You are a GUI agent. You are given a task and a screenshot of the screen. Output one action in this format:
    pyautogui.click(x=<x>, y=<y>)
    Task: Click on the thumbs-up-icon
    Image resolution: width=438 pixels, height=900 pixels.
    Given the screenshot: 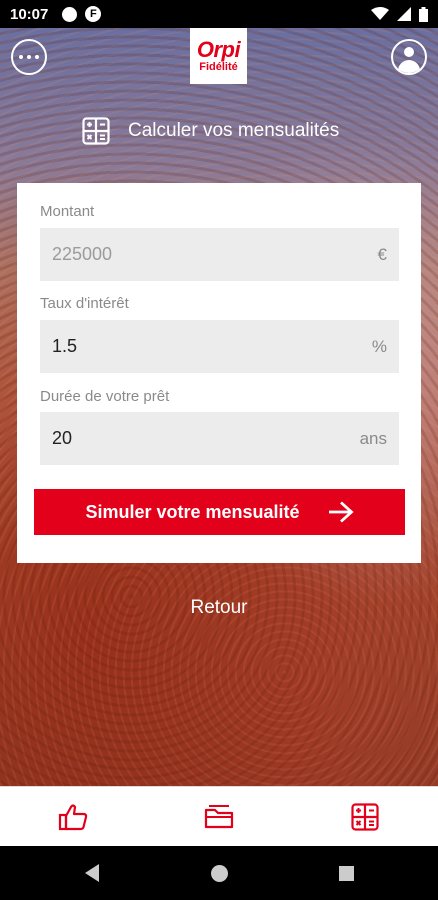 What is the action you would take?
    pyautogui.click(x=73, y=816)
    